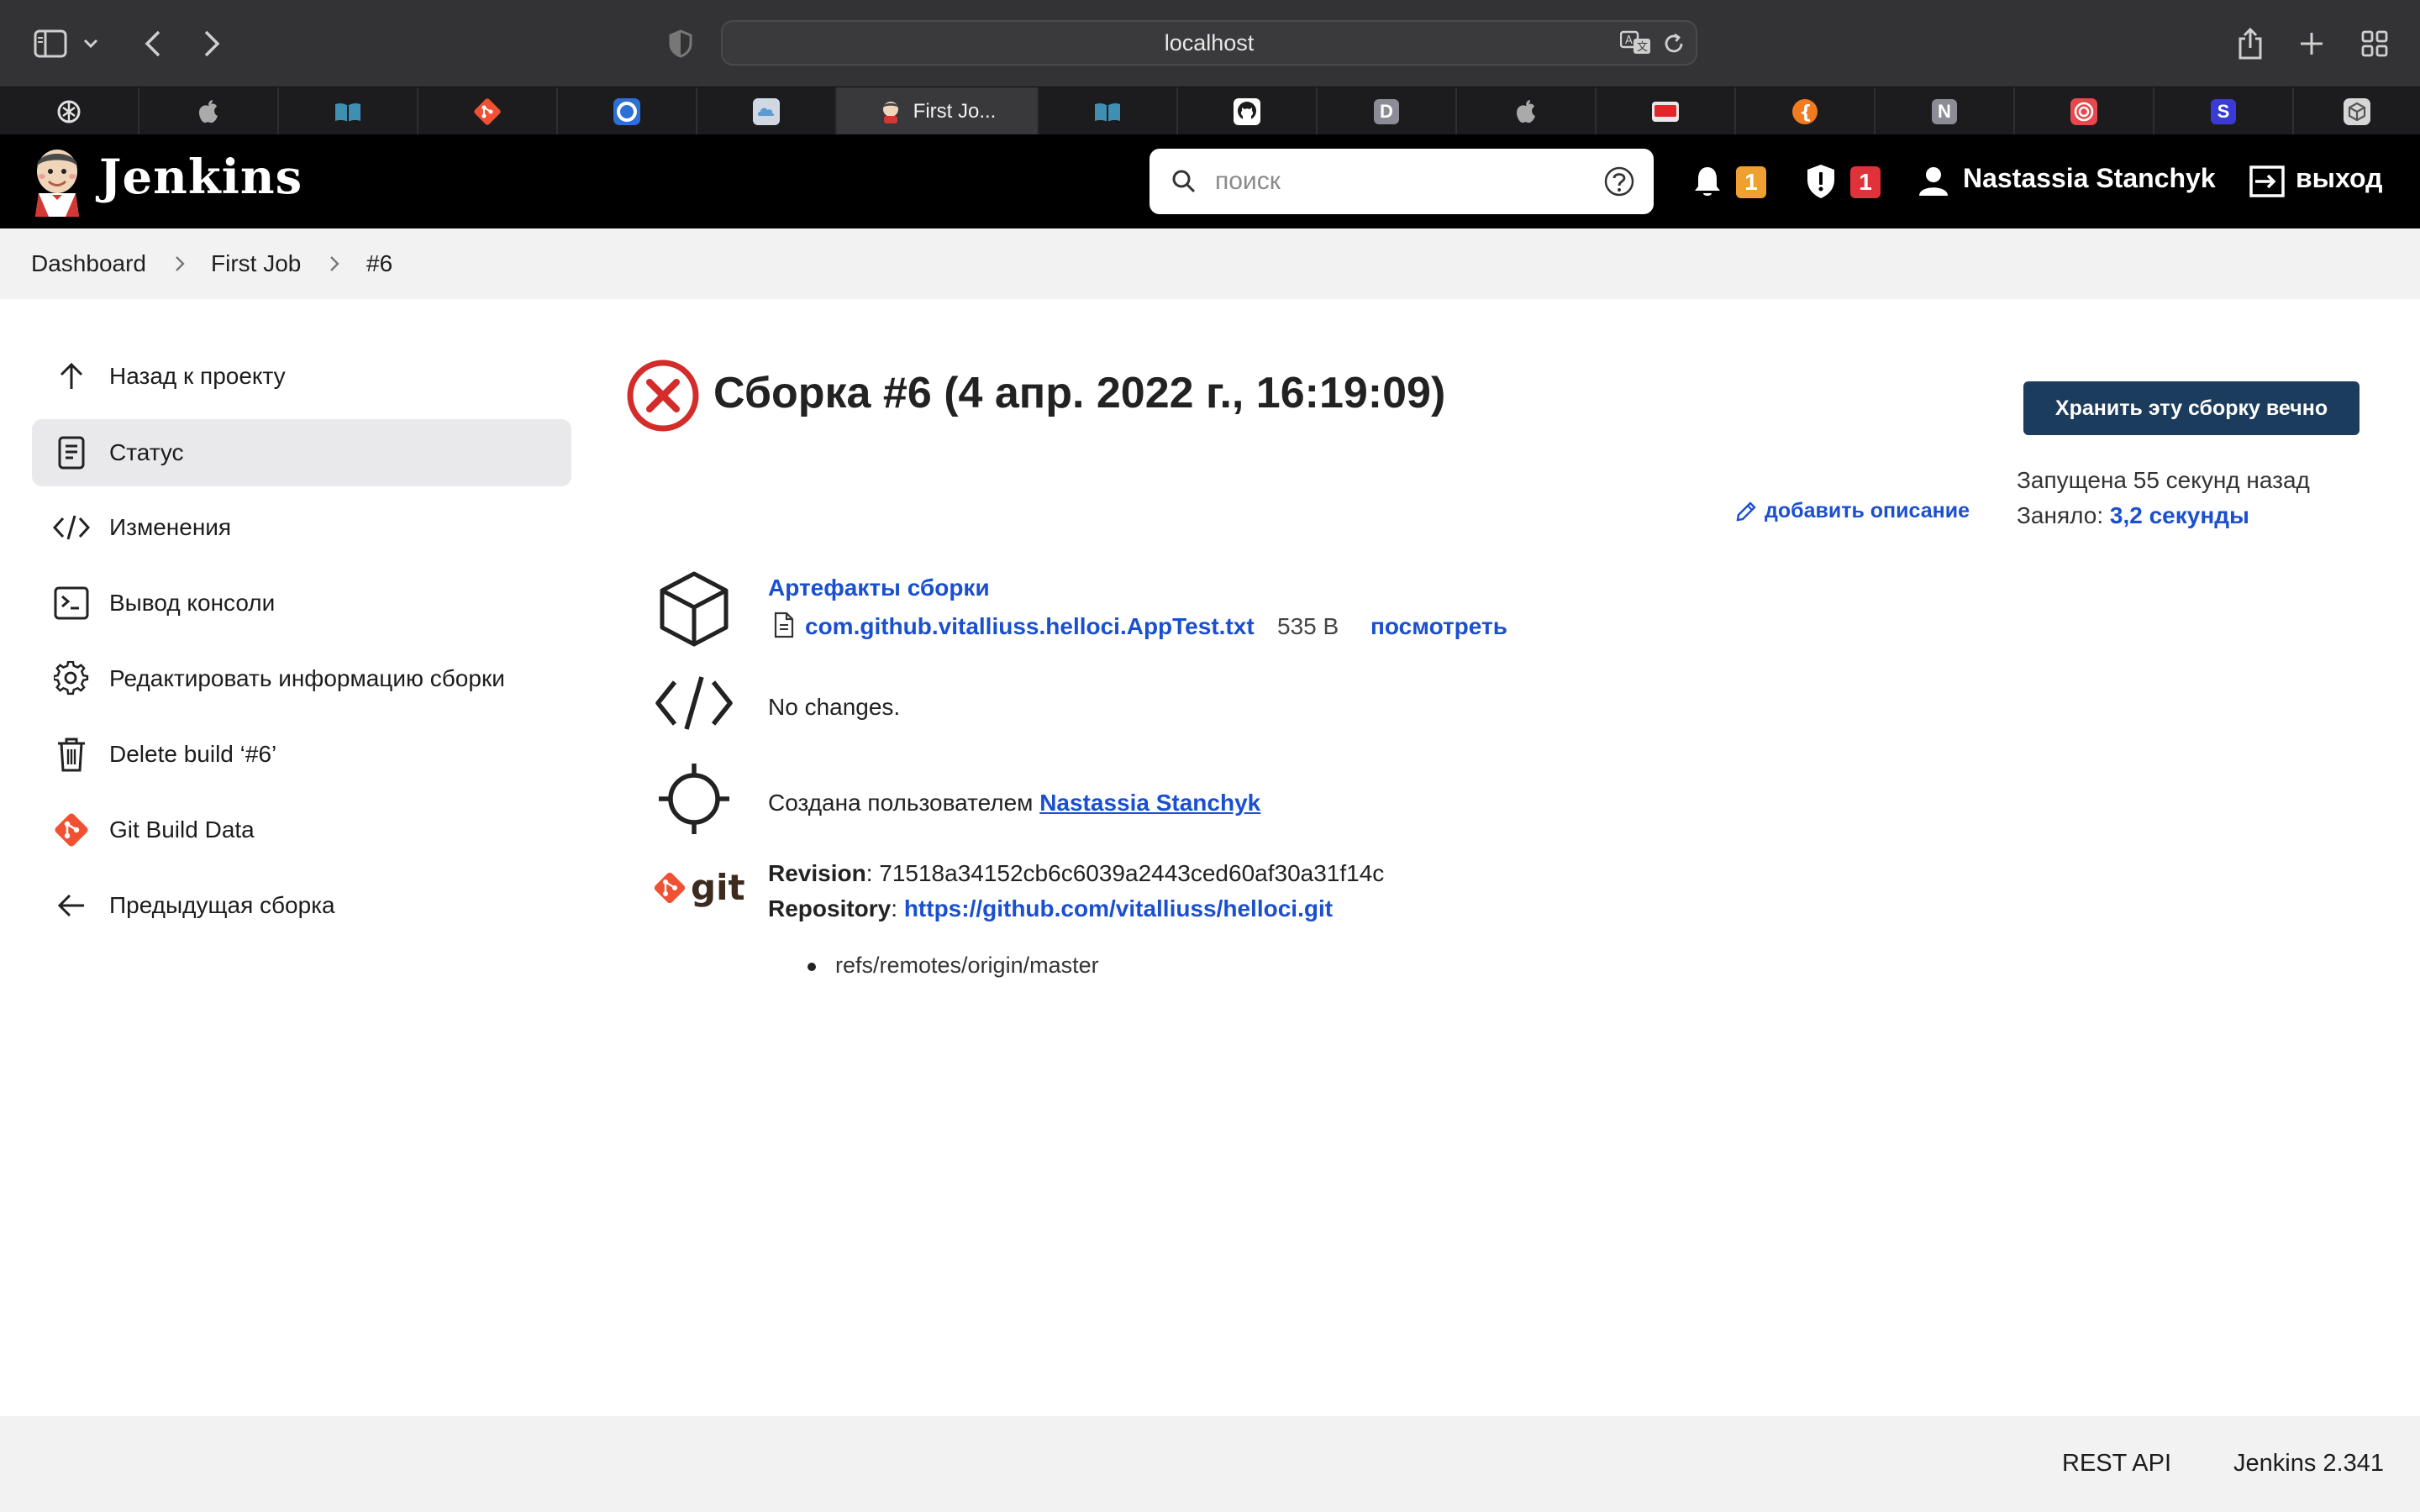 This screenshot has height=1512, width=2420. What do you see at coordinates (1438, 626) in the screenshot?
I see `artifact-view-link: посмотреть` at bounding box center [1438, 626].